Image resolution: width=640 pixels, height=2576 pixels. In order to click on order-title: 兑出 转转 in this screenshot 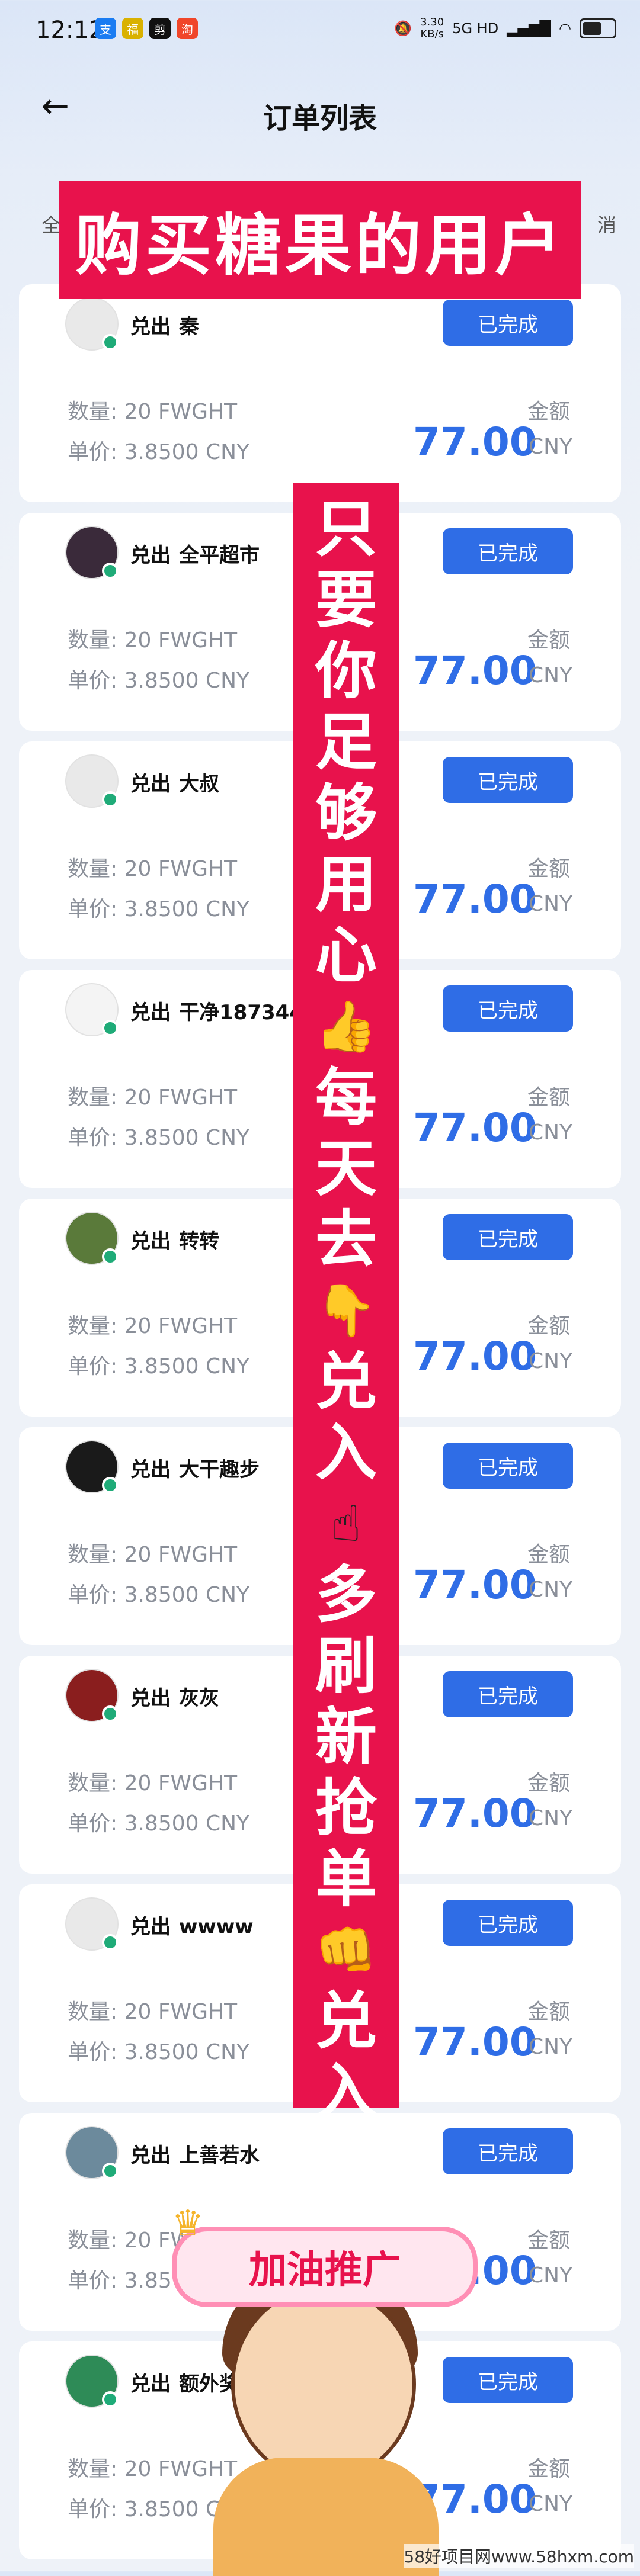, I will do `click(174, 1239)`.